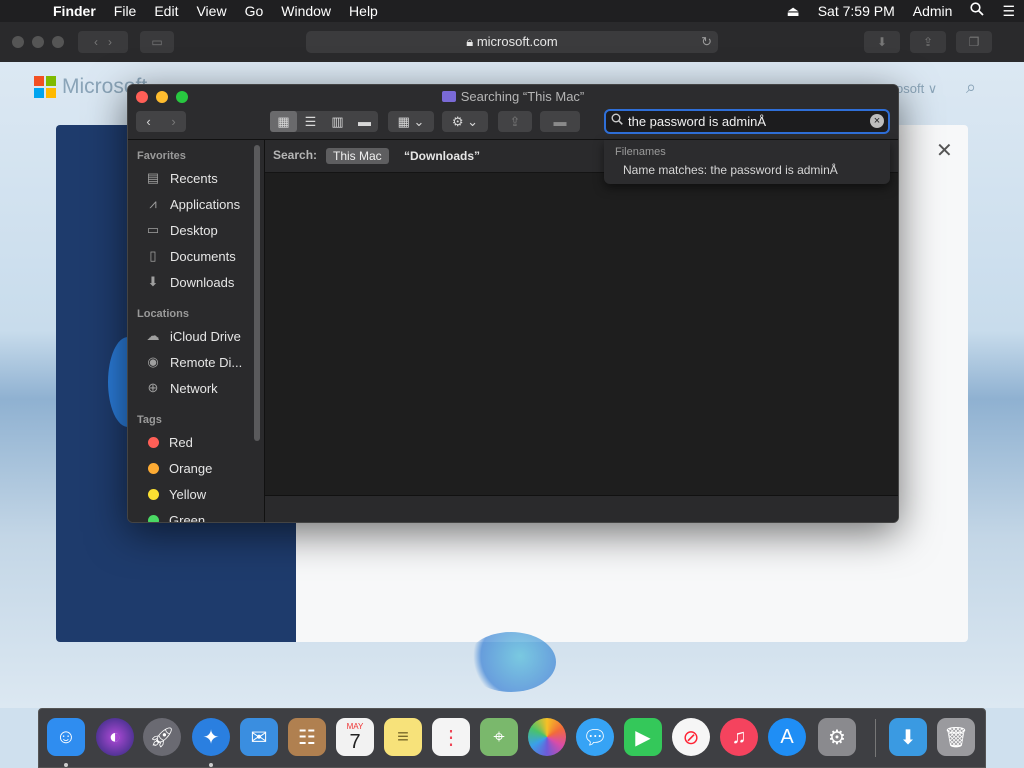  What do you see at coordinates (856, 11) in the screenshot?
I see `clock: Sat 7:59 PM` at bounding box center [856, 11].